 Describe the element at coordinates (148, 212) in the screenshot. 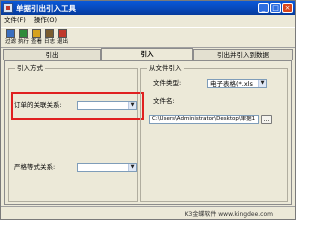

I see `status-bar: K3金蝶软件 www.kingdee.com` at that location.